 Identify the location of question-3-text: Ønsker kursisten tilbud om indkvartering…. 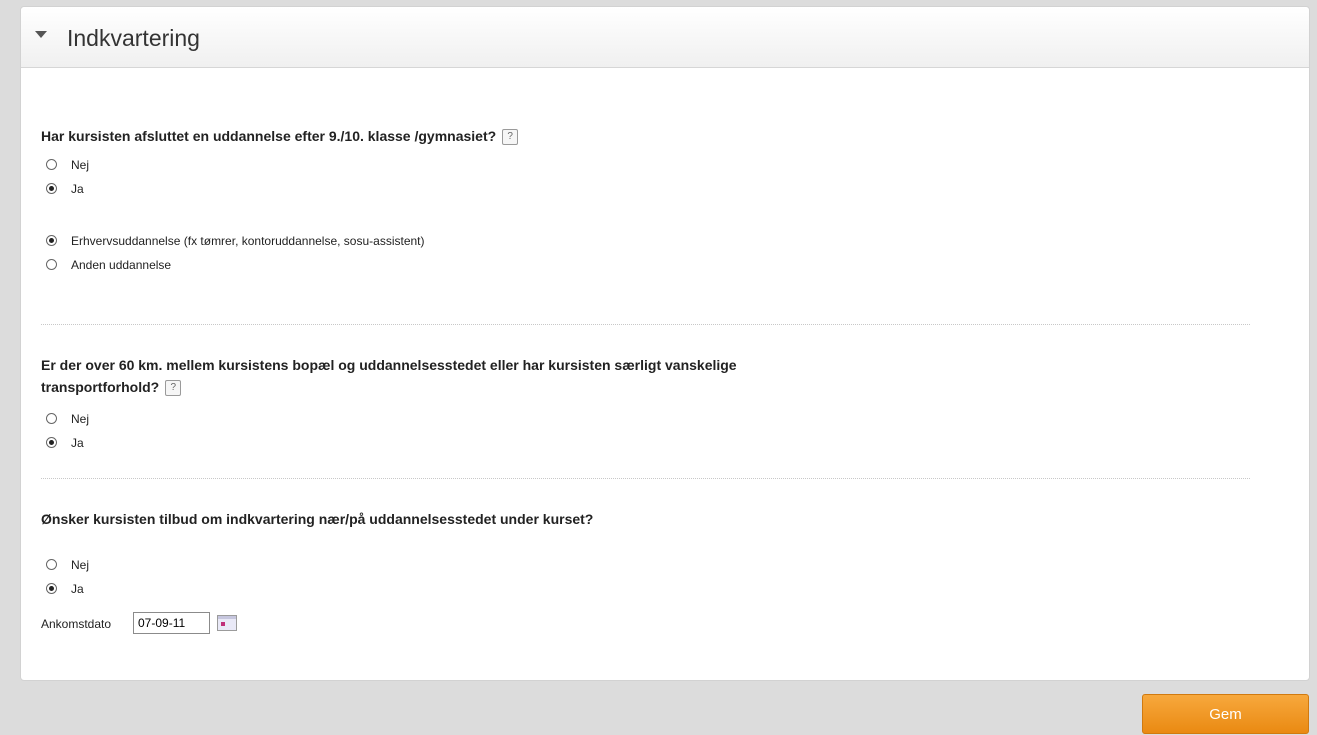
(317, 519).